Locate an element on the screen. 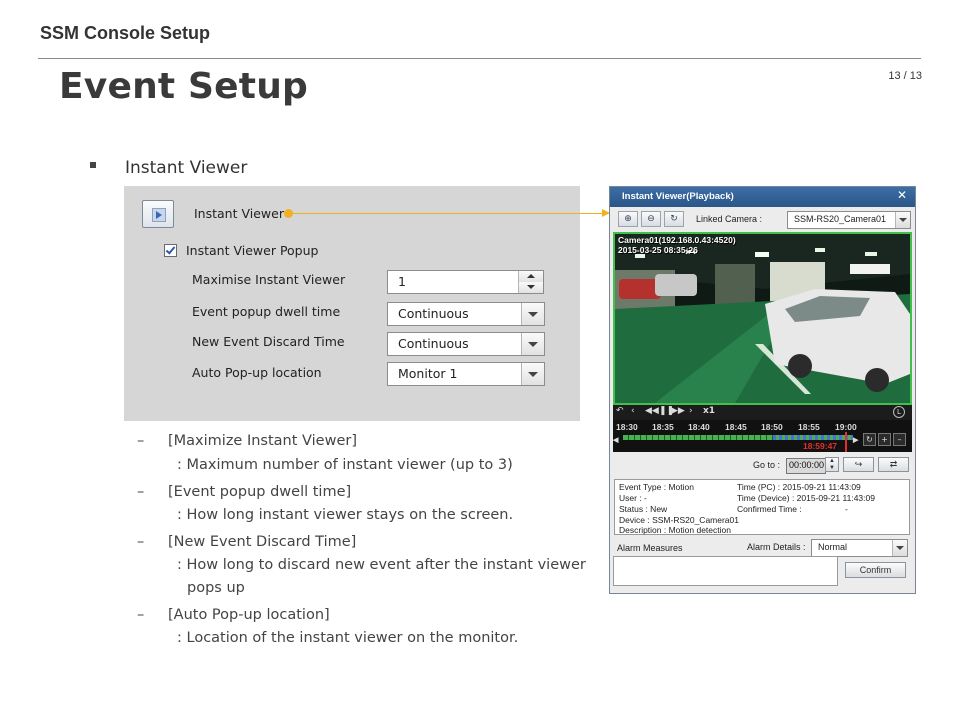 The image size is (960, 720). alarm-details-select: Normal is located at coordinates (859, 548).